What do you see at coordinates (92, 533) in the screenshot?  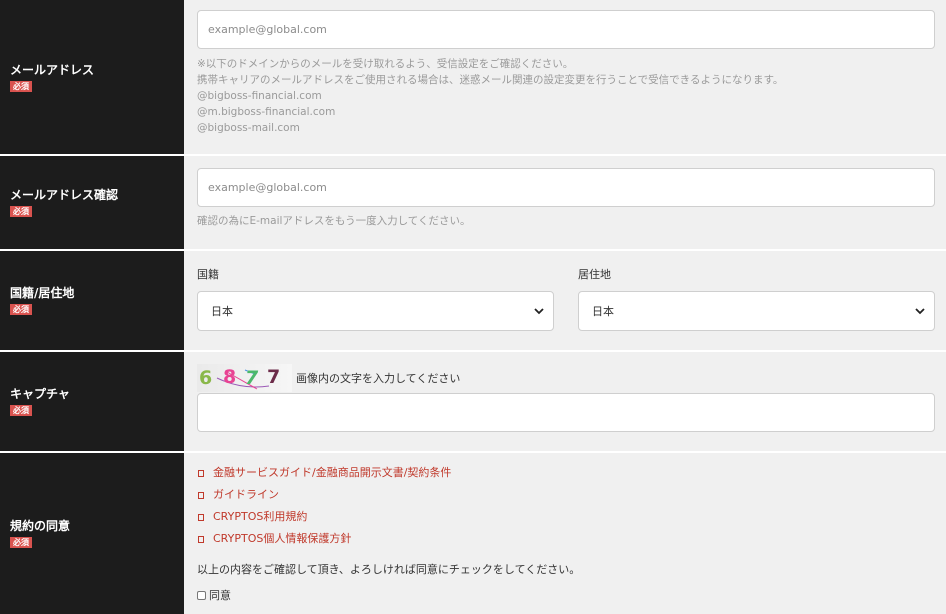 I see `terms-label-cell: 規約の同意 必須` at bounding box center [92, 533].